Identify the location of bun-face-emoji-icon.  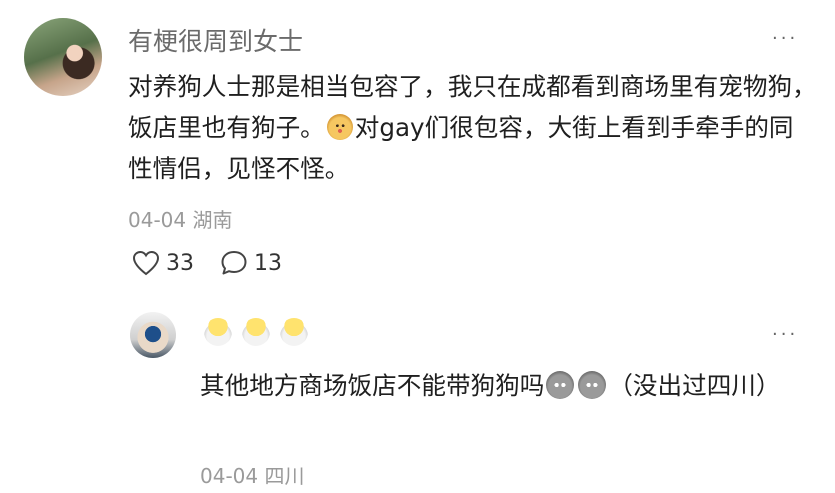
(339, 127).